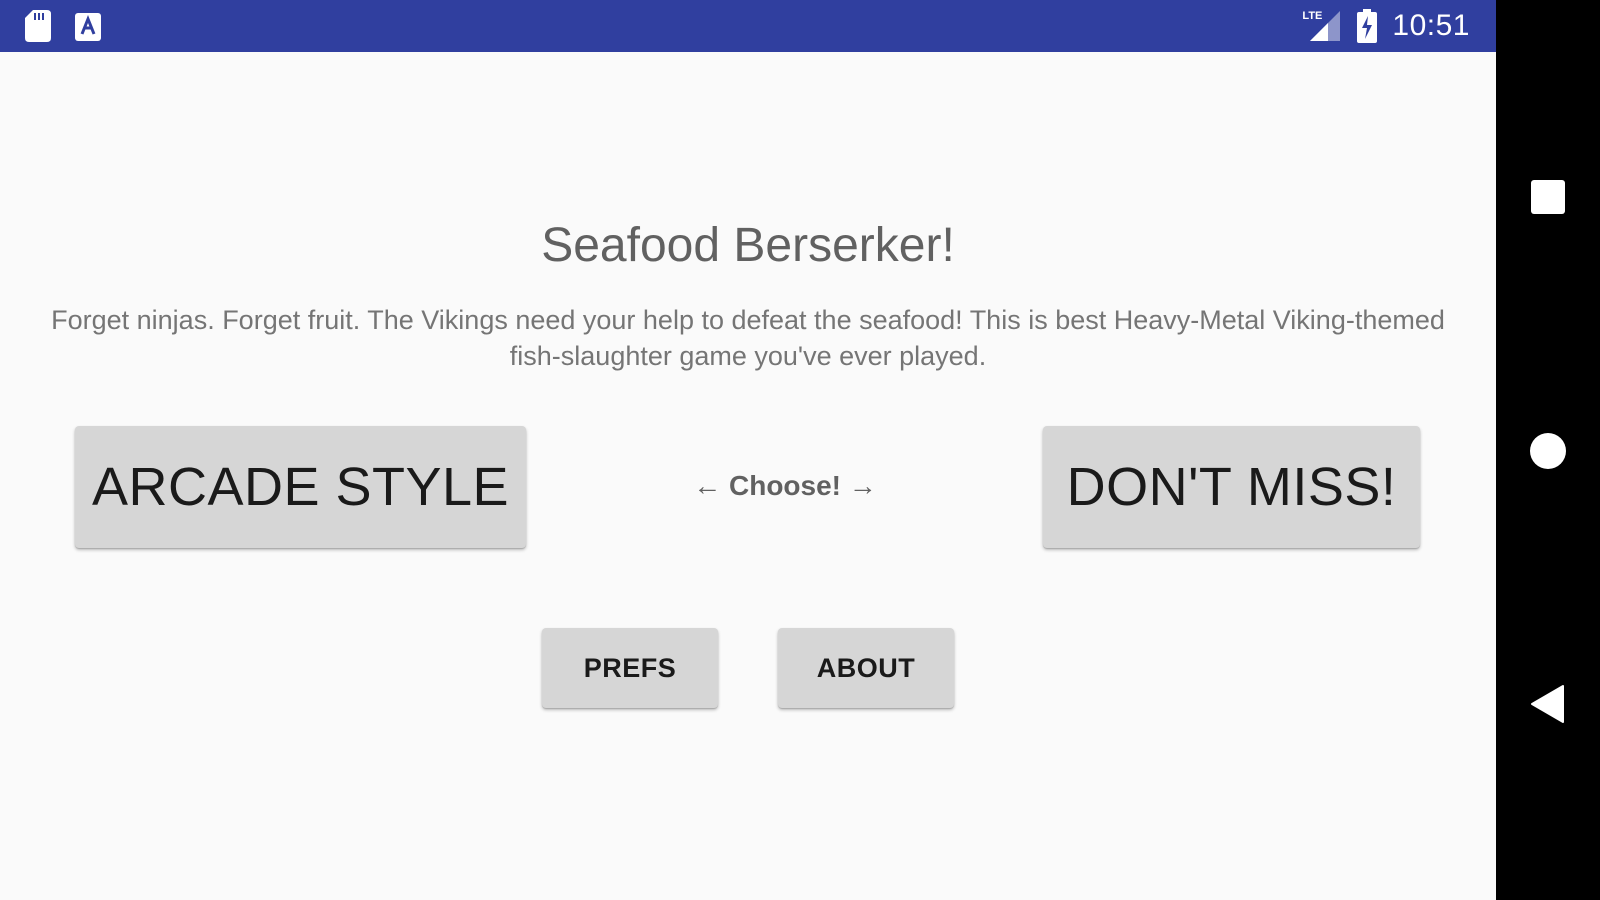 This screenshot has width=1600, height=900. What do you see at coordinates (1367, 26) in the screenshot?
I see `battery-charging-icon` at bounding box center [1367, 26].